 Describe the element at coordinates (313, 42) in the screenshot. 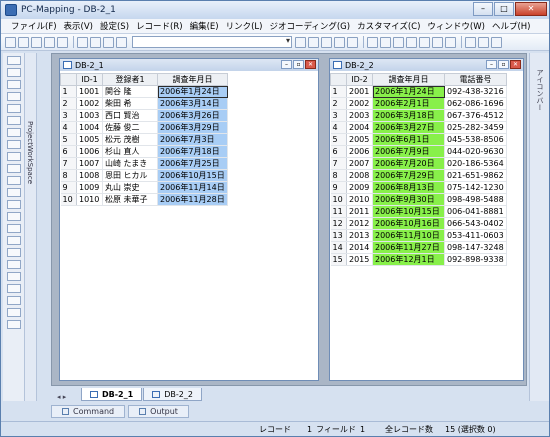

I see `layer-icon` at that location.